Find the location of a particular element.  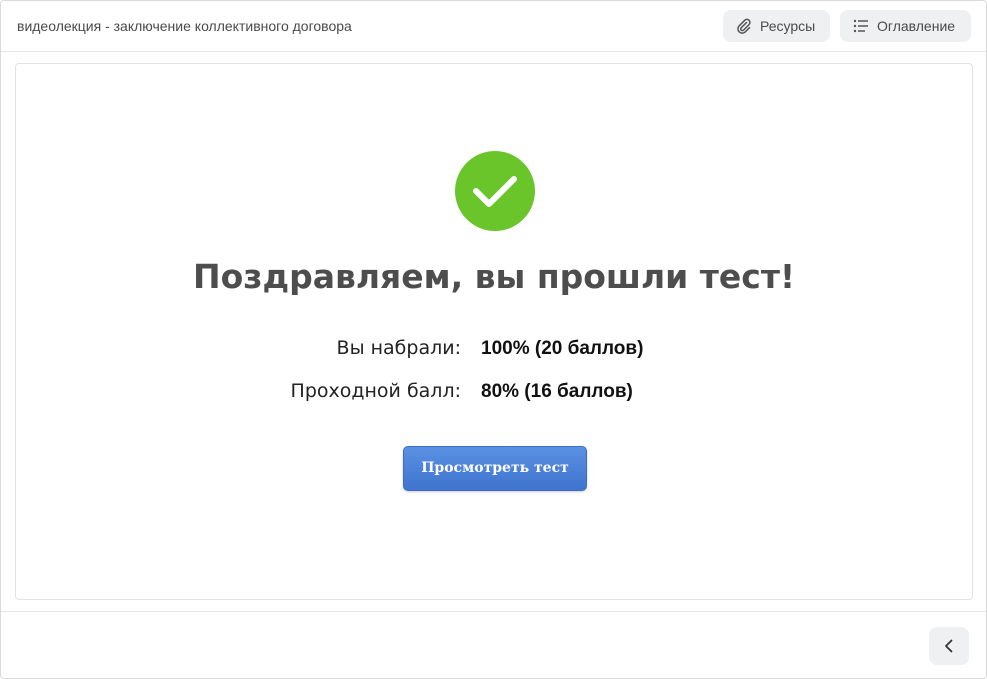

review-test-button: Просмотреть тест is located at coordinates (495, 468).